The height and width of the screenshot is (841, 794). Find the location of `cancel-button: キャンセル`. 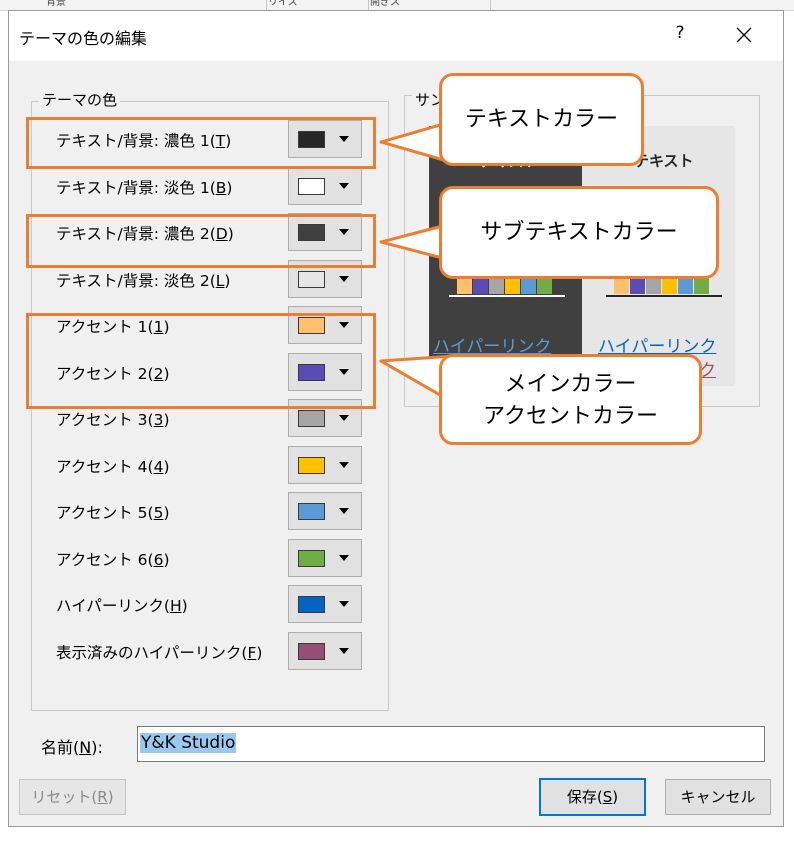

cancel-button: キャンセル is located at coordinates (718, 797).